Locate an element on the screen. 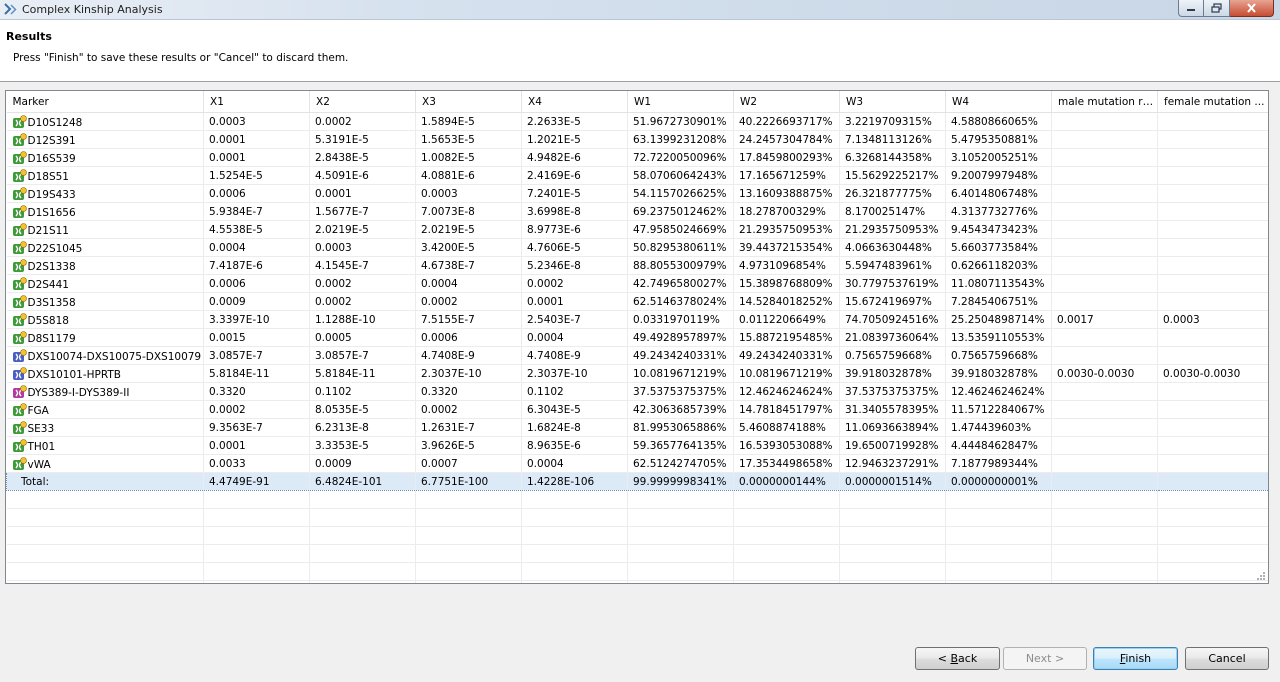  table-cell: 4.7606E-5 is located at coordinates (574, 247).